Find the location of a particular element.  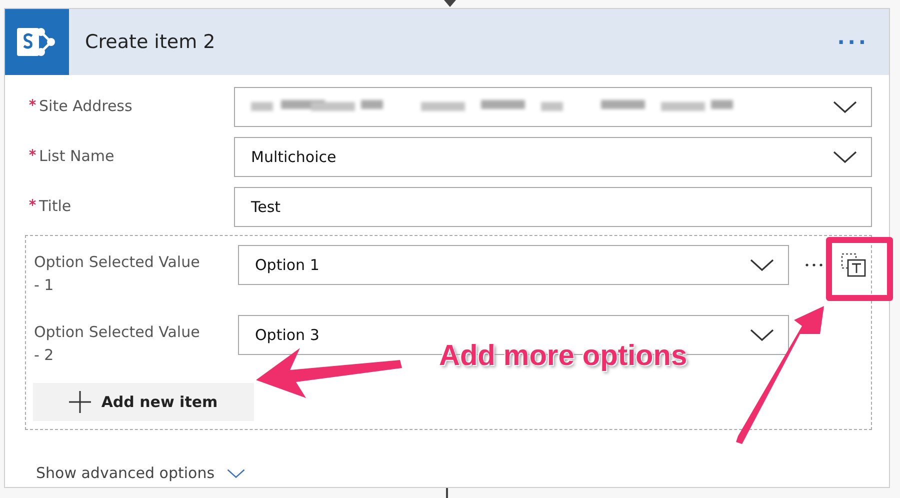

field-label: Option Selected Value - 2 is located at coordinates (117, 344).